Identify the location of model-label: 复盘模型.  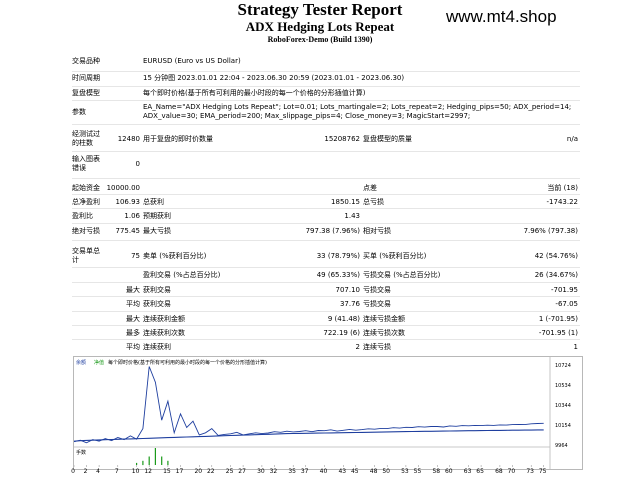
(86, 93).